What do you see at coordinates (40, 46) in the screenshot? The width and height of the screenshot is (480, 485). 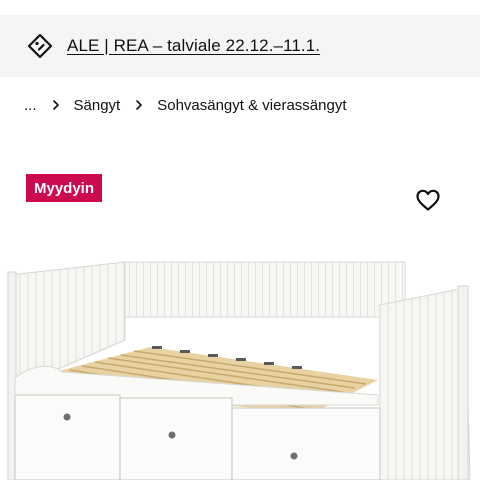 I see `price-tag-icon` at bounding box center [40, 46].